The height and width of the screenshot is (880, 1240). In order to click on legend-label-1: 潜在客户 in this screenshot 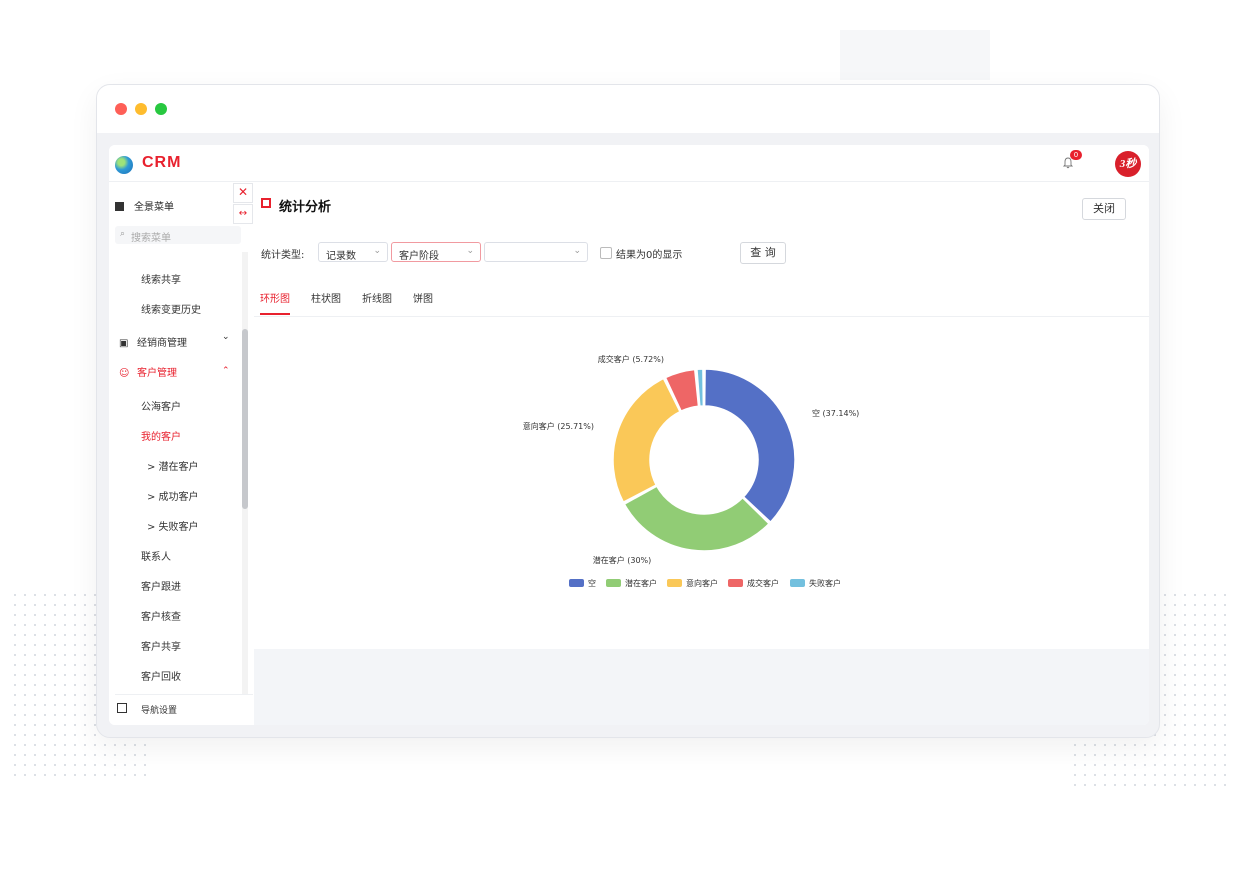, I will do `click(641, 583)`.